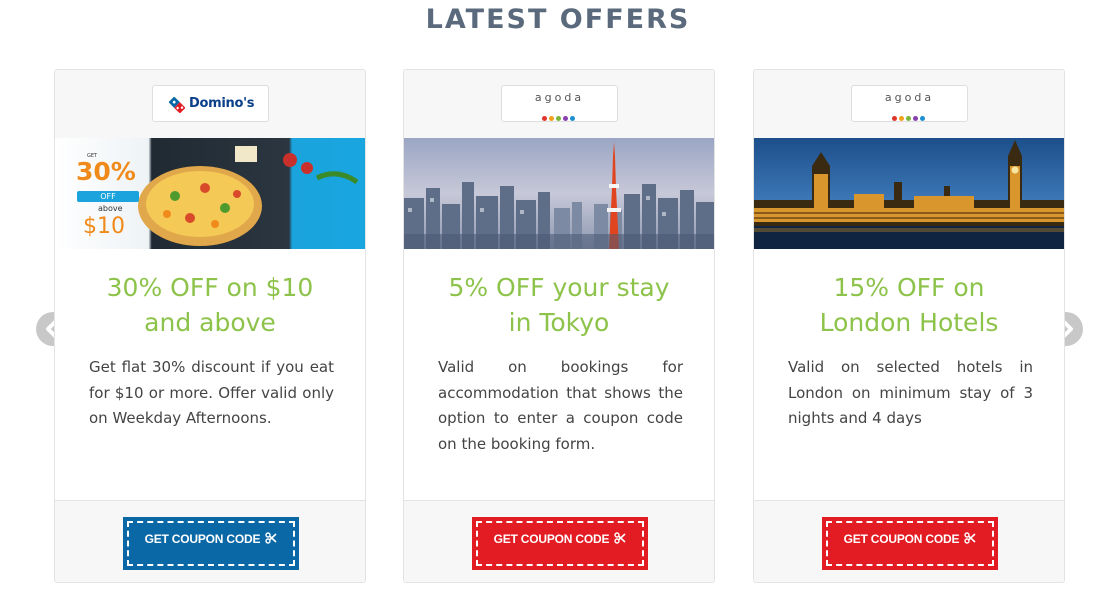 The height and width of the screenshot is (602, 1116). Describe the element at coordinates (106, 171) in the screenshot. I see `promo-percent-text: 30%` at that location.